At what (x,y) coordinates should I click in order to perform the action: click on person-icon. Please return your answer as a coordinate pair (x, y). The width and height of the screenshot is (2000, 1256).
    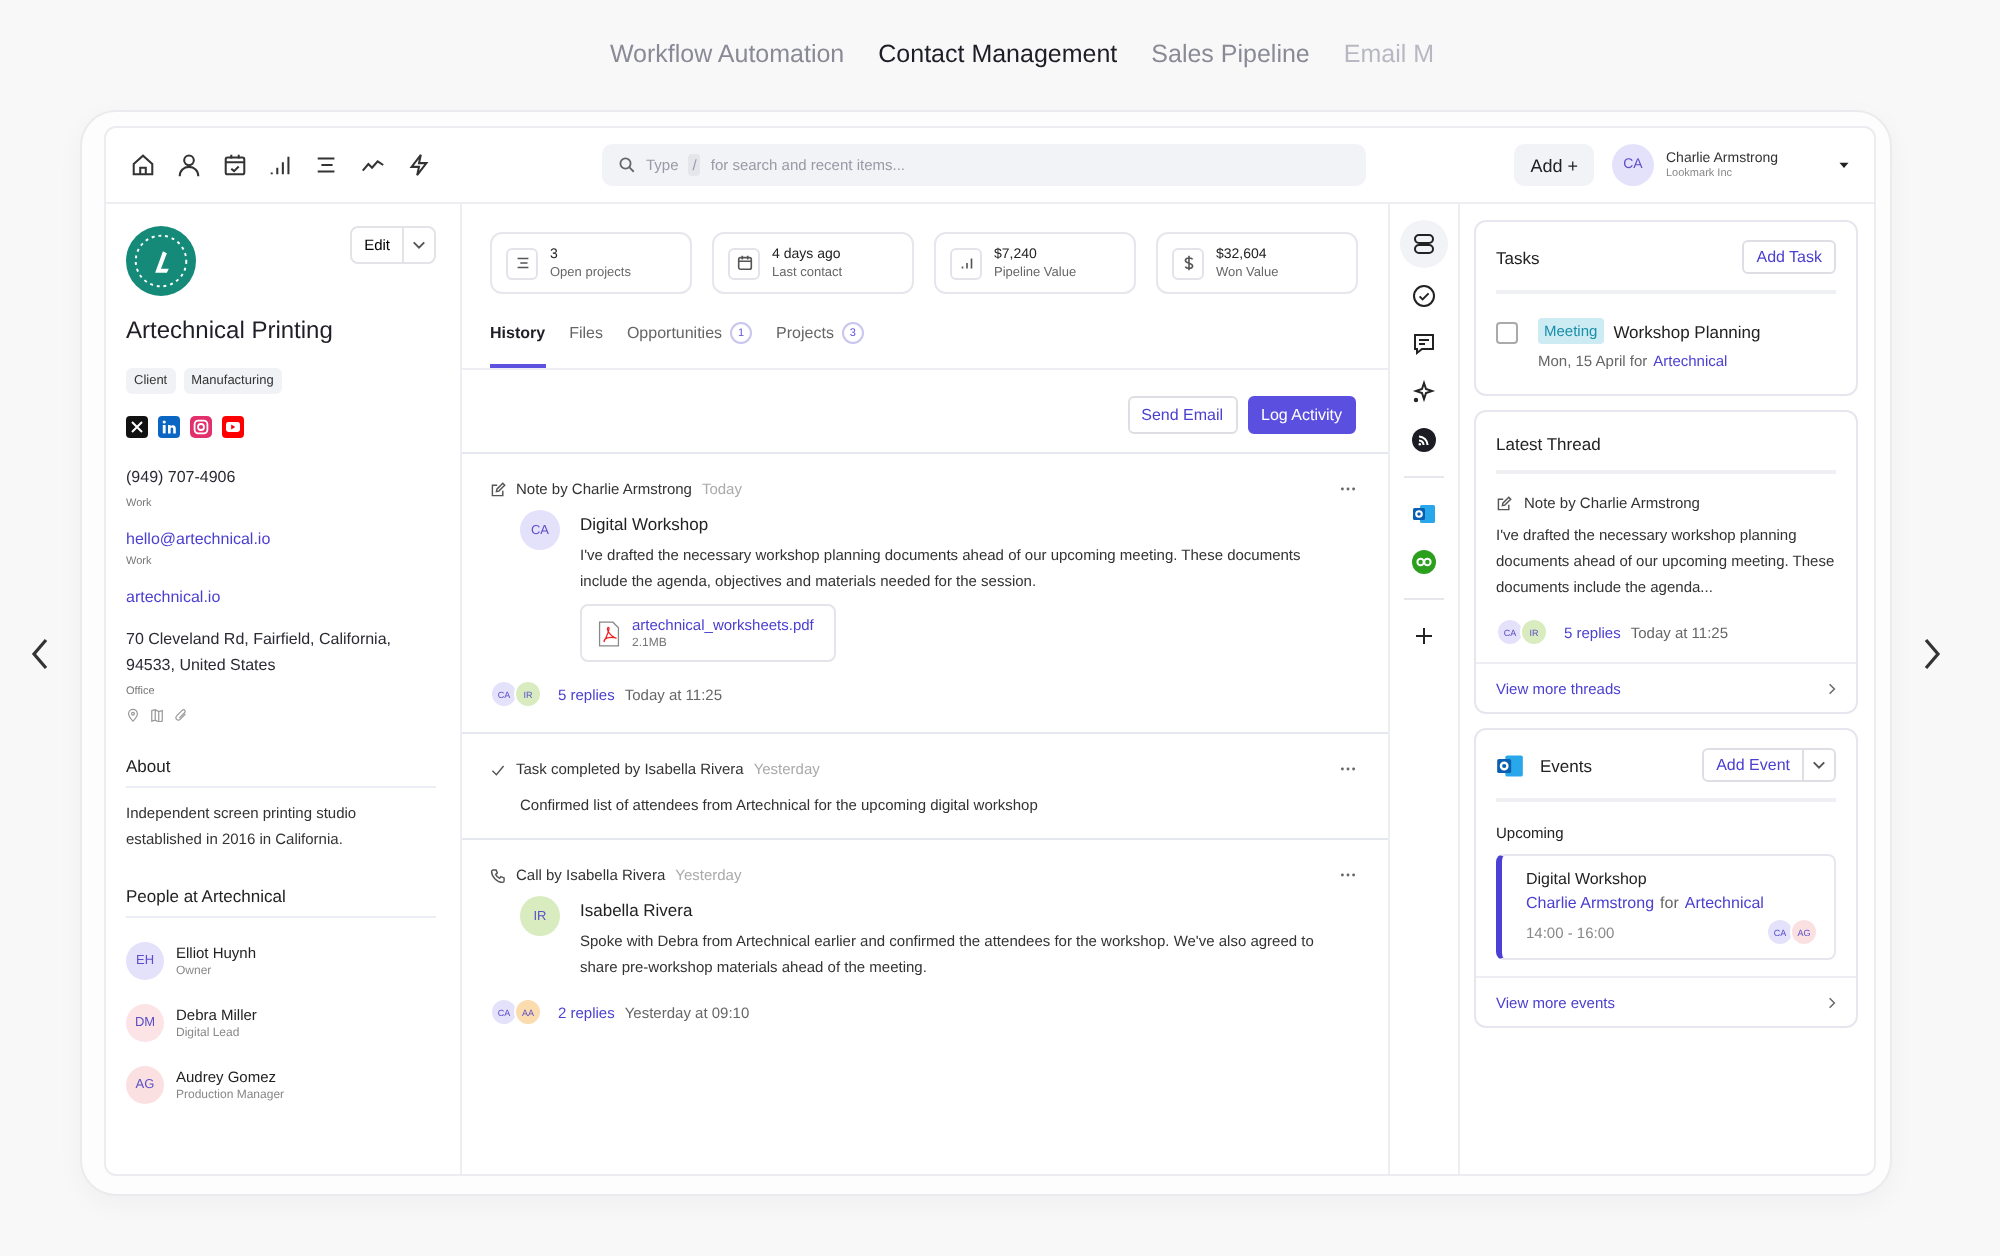
    Looking at the image, I should click on (189, 165).